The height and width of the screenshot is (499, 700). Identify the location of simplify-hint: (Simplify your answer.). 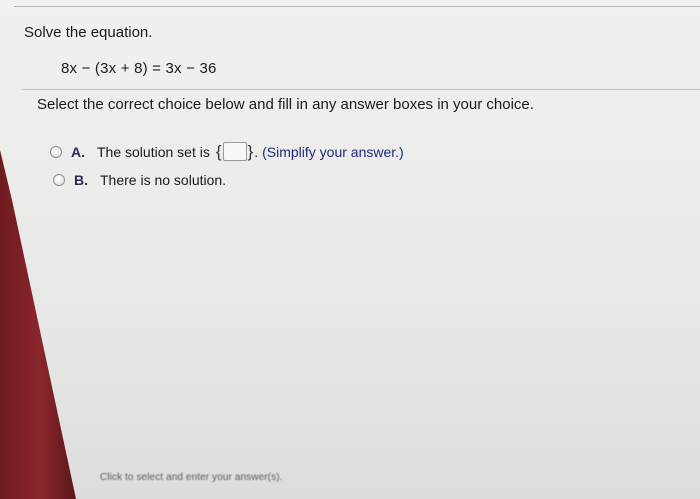
(333, 151).